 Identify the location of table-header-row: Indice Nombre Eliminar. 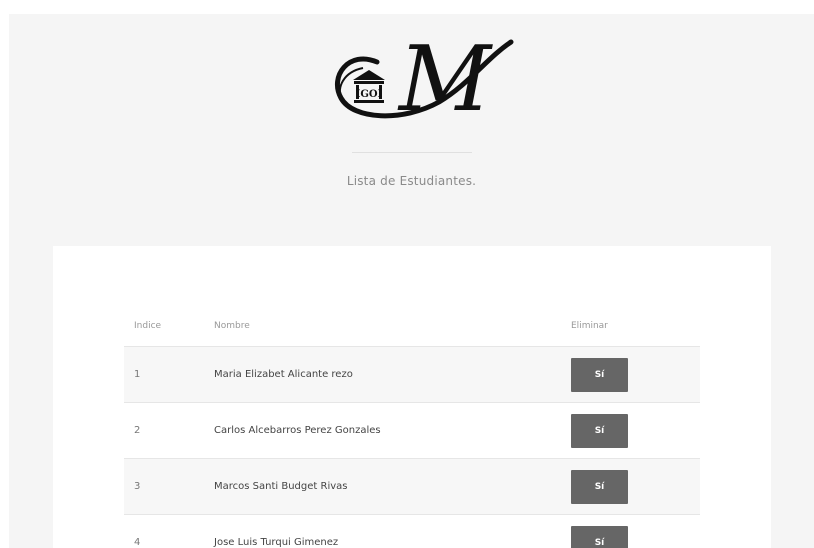
(412, 326).